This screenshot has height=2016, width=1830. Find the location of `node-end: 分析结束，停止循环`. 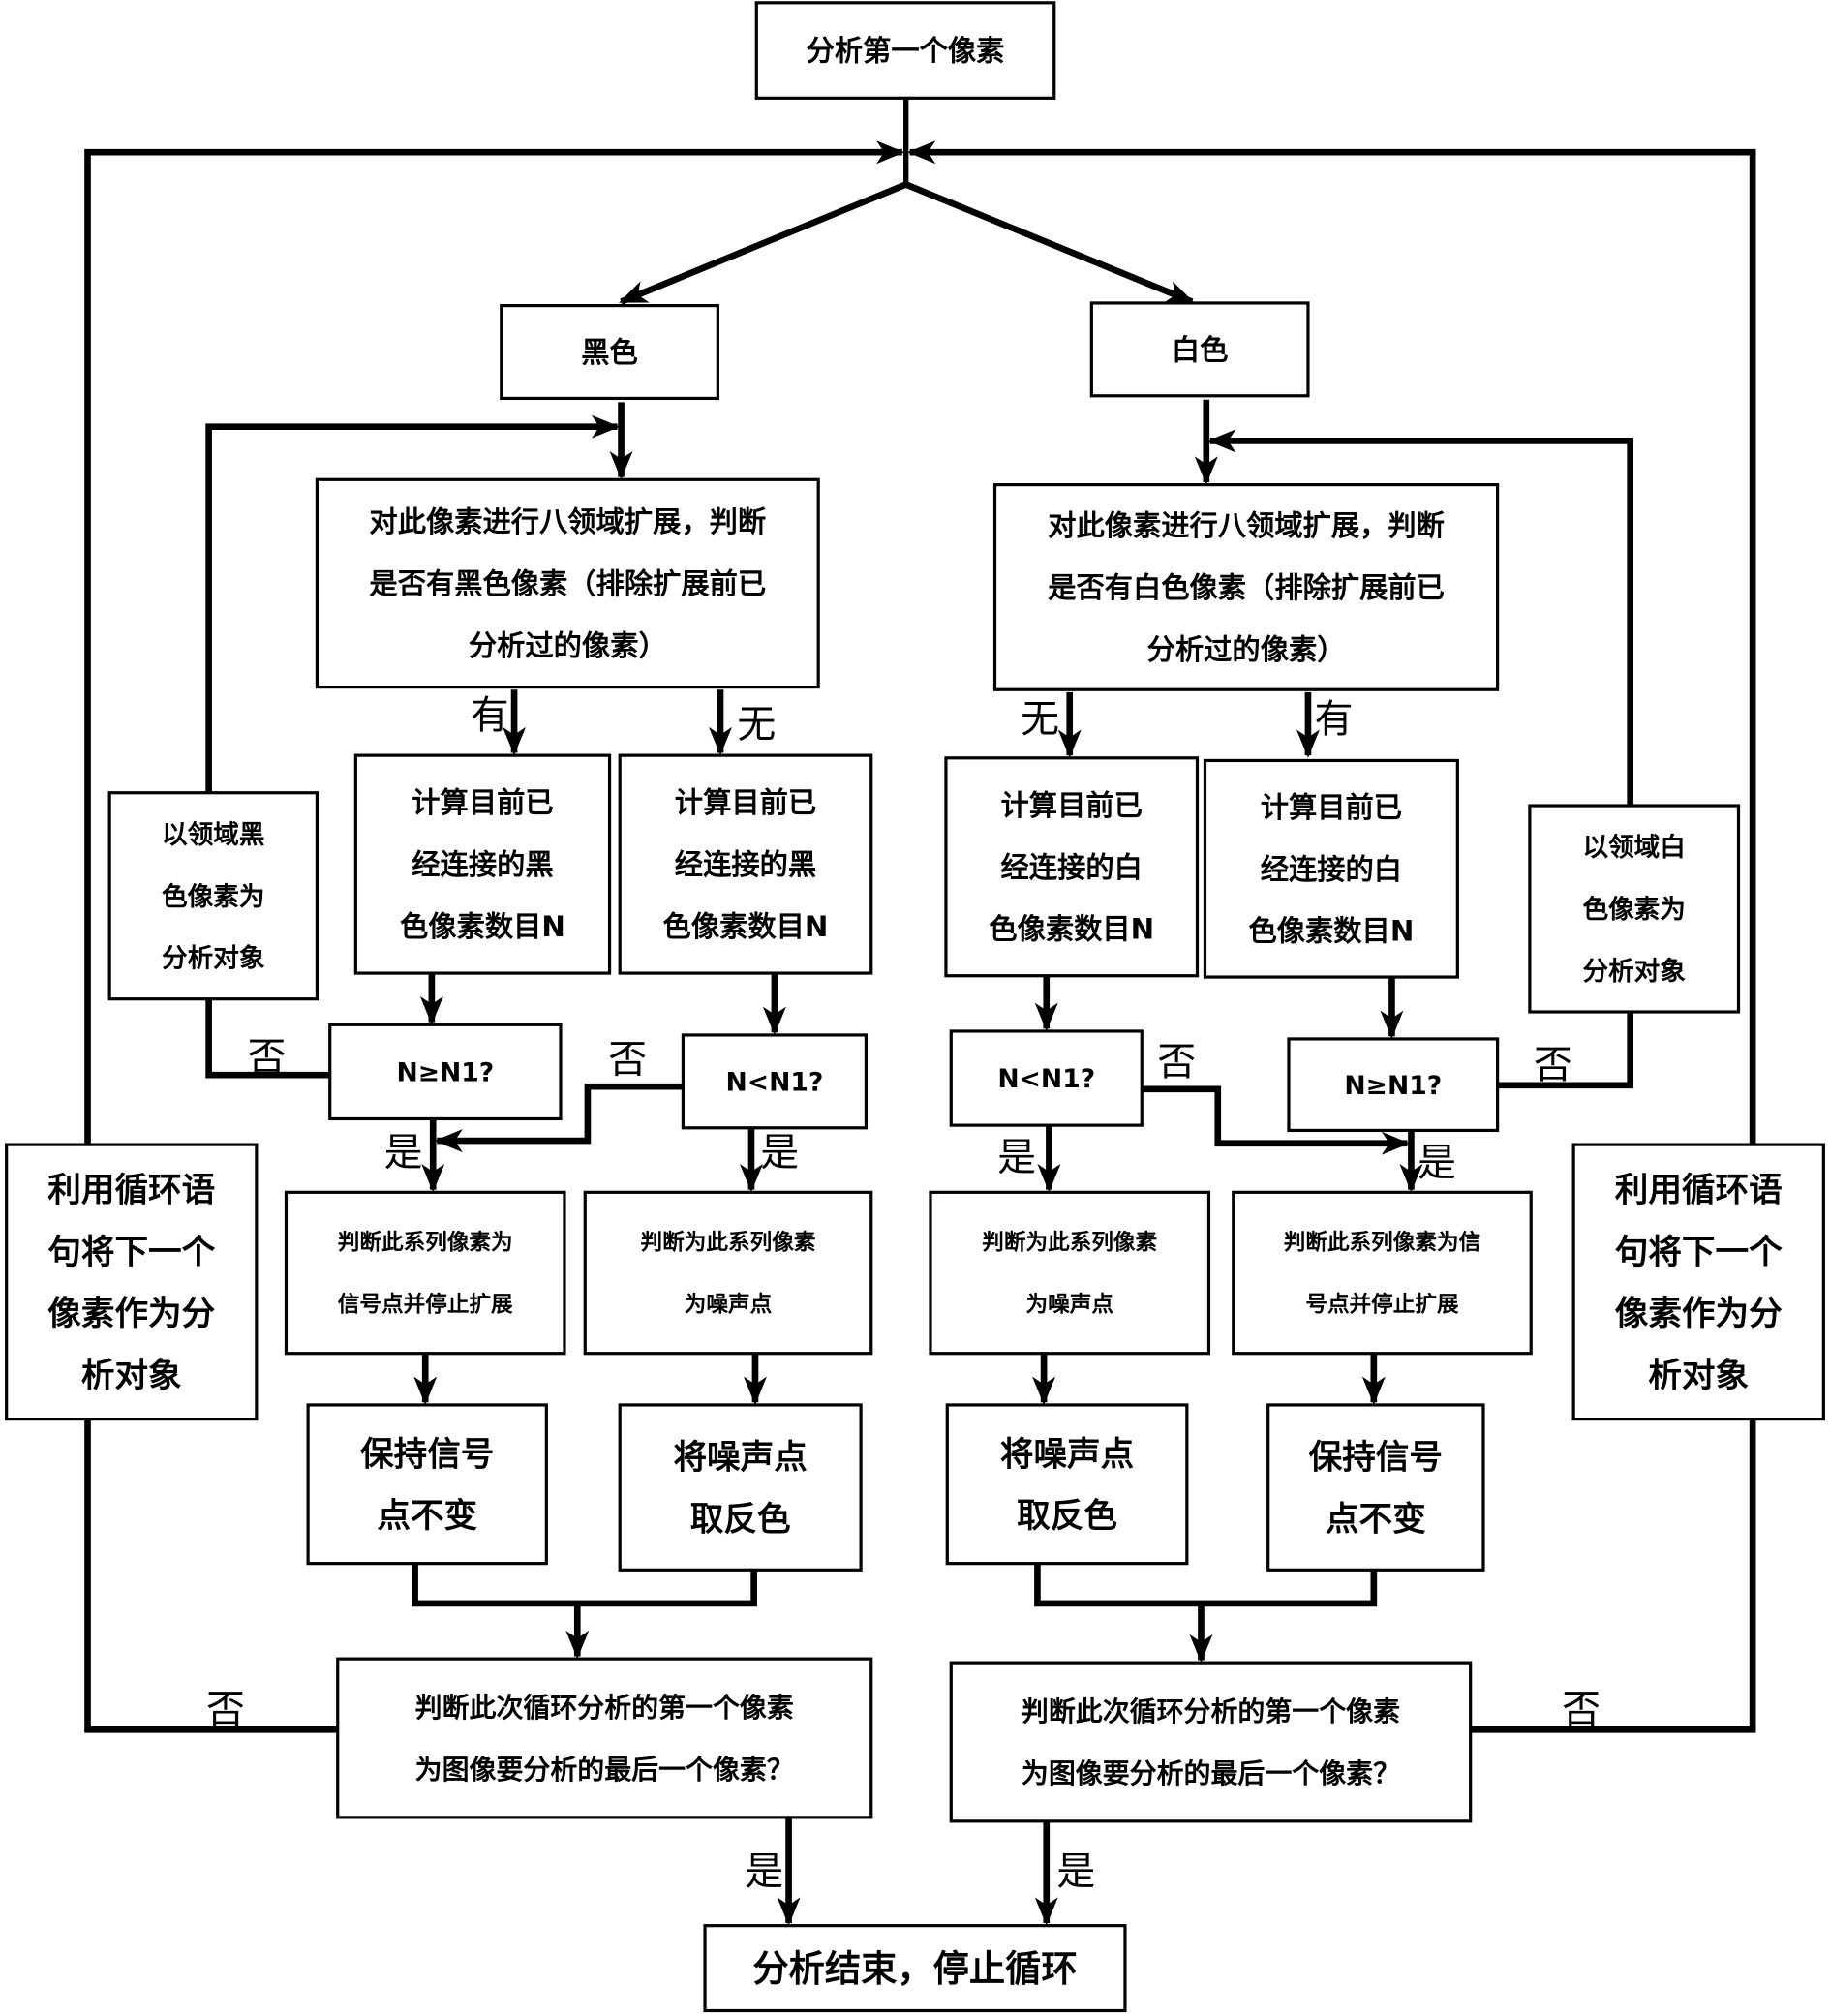

node-end: 分析结束，停止循环 is located at coordinates (915, 1968).